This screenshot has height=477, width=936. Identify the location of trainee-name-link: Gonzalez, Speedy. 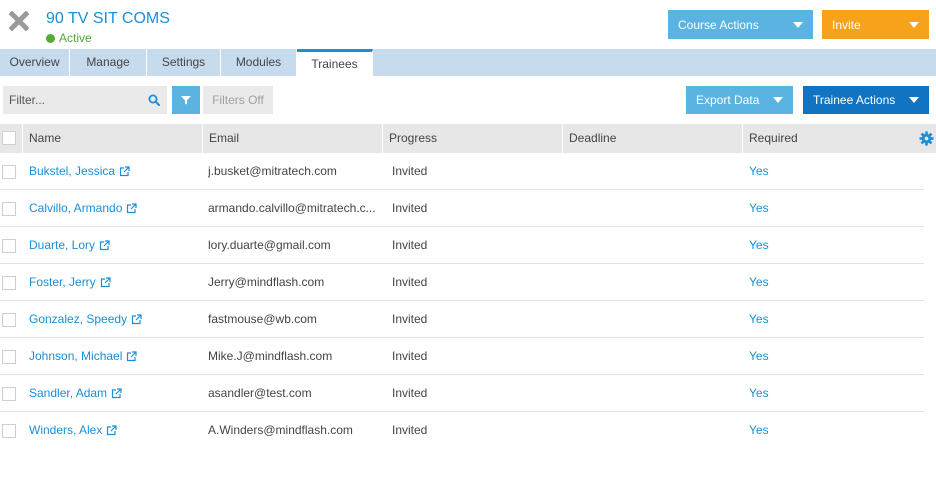
(114, 319).